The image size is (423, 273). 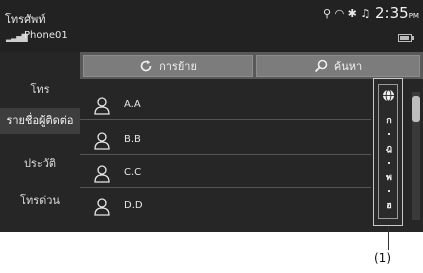 What do you see at coordinates (339, 13) in the screenshot?
I see `wifi-icon: ◠` at bounding box center [339, 13].